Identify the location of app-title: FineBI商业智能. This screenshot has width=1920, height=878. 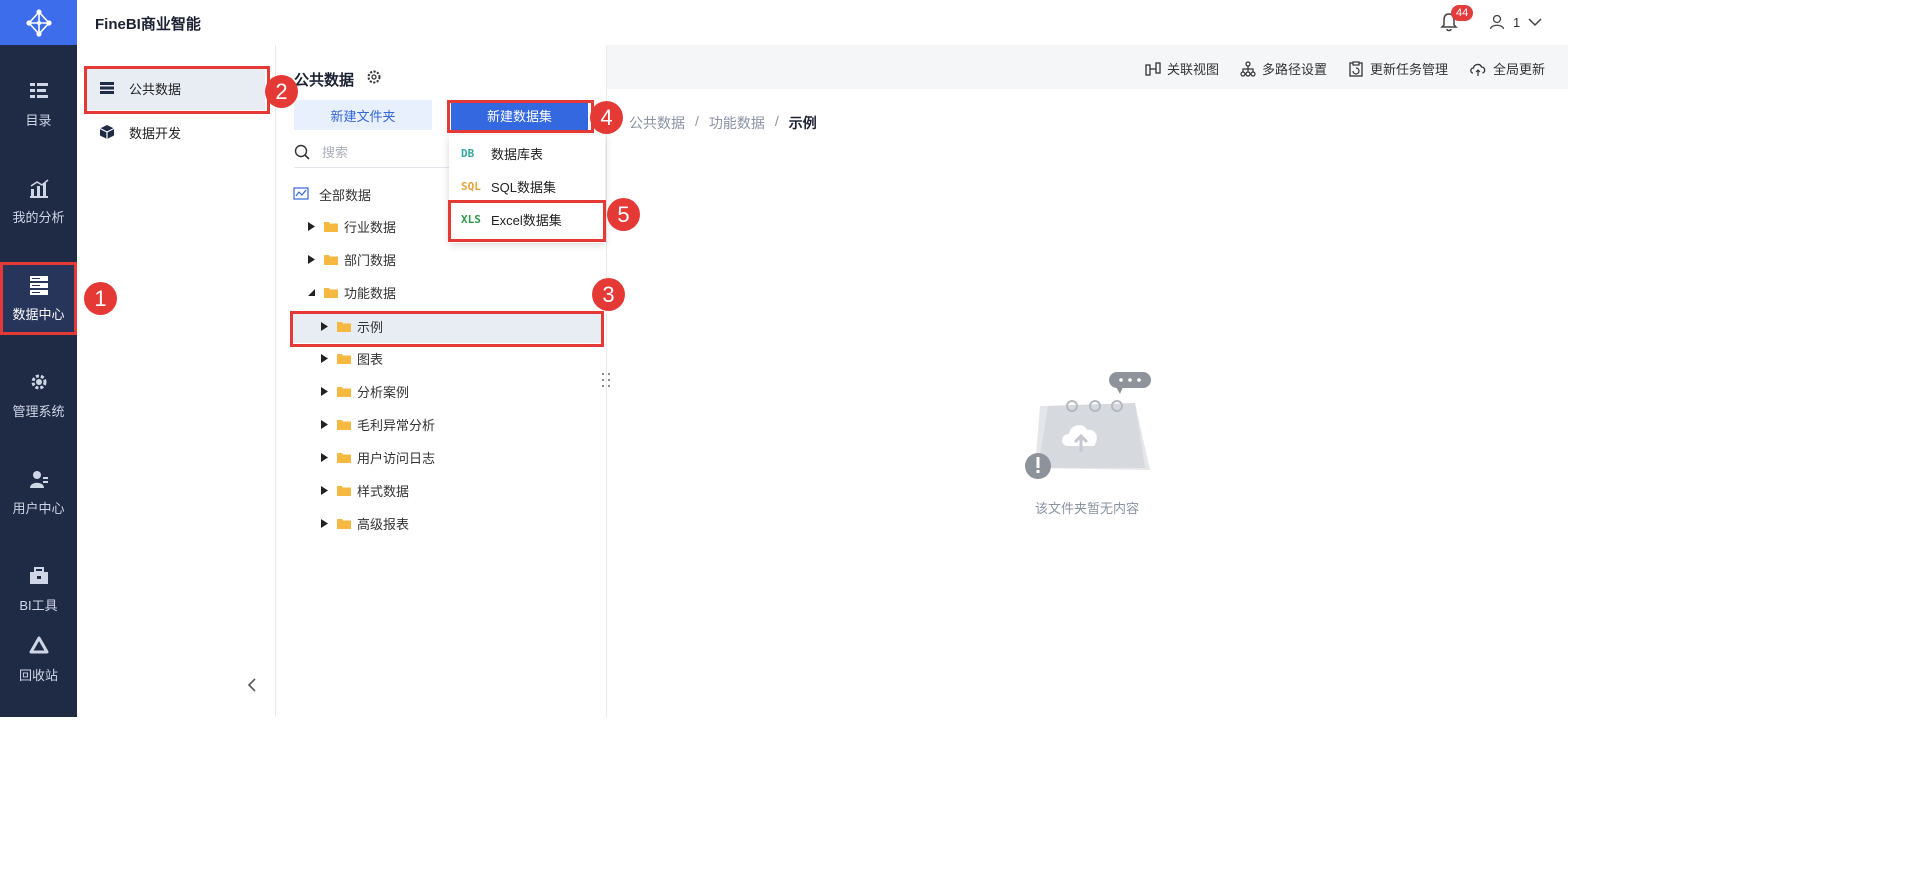
(148, 24).